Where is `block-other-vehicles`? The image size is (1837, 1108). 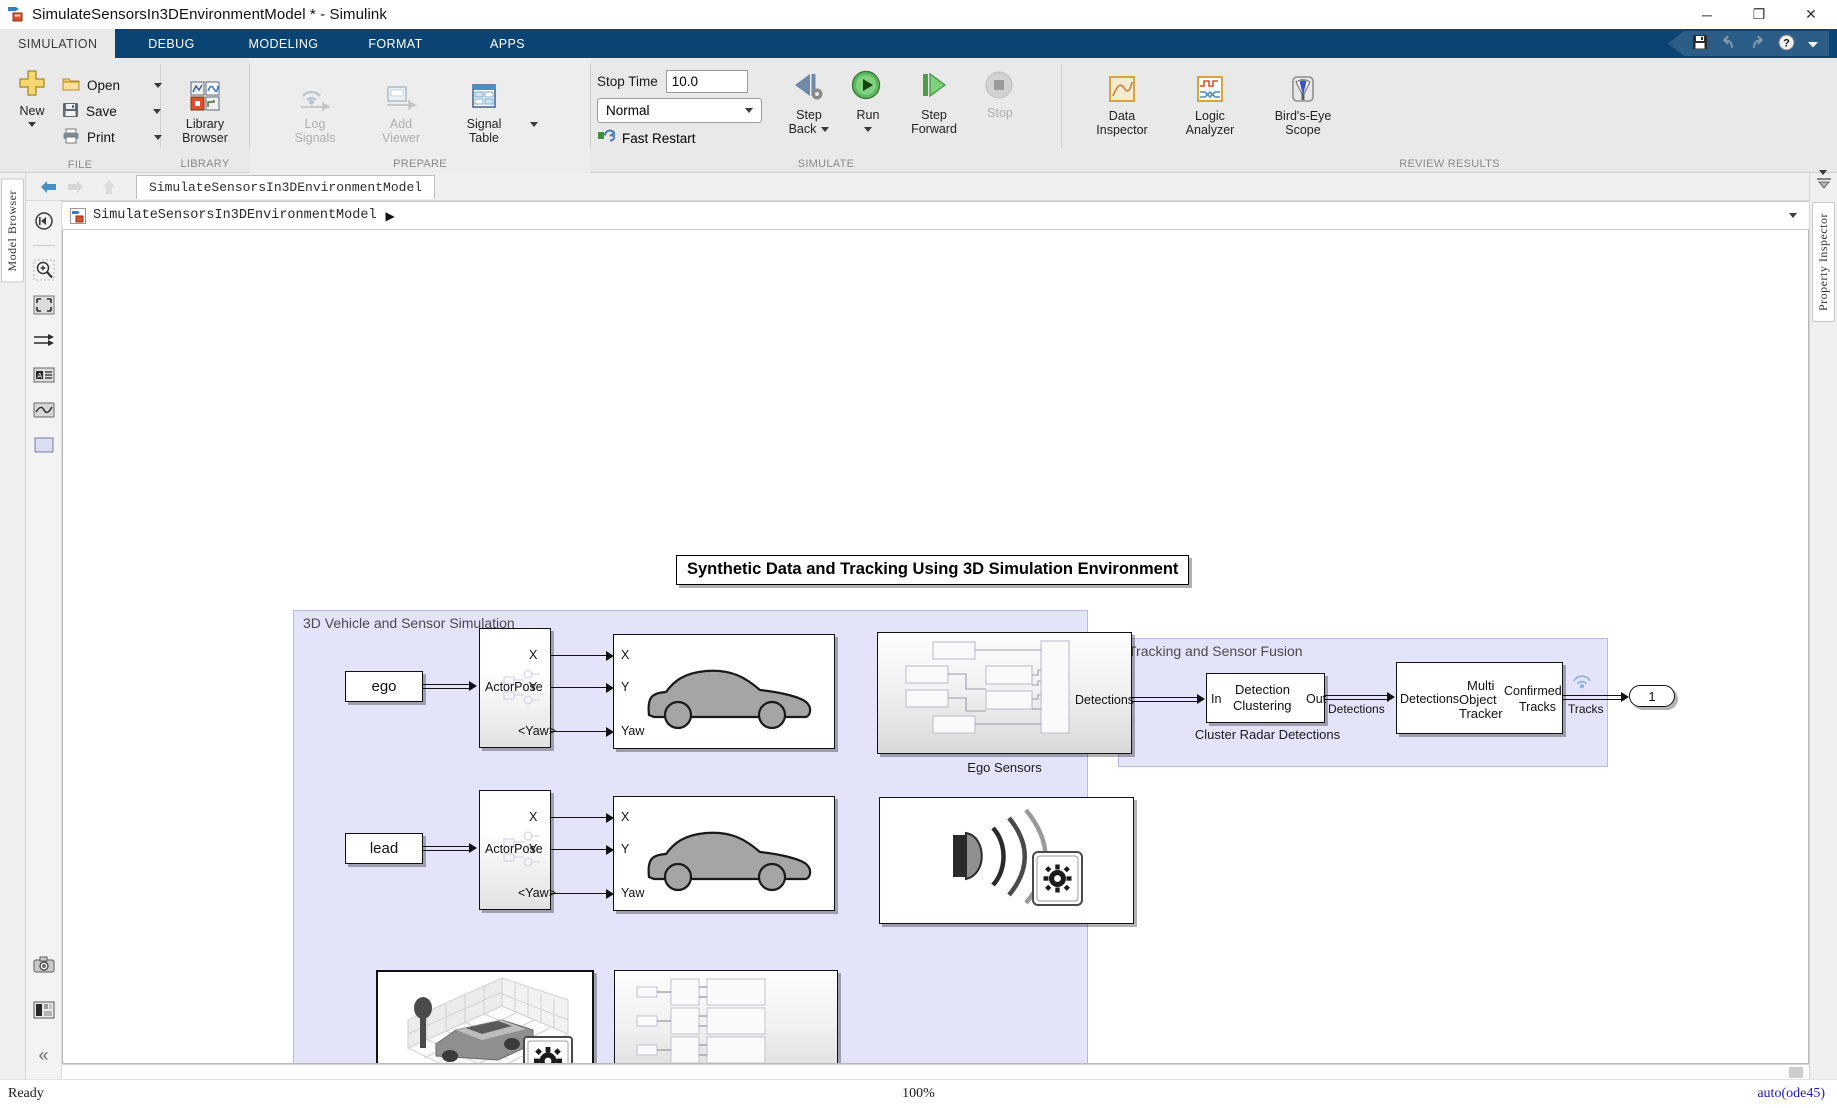
block-other-vehicles is located at coordinates (726, 1016).